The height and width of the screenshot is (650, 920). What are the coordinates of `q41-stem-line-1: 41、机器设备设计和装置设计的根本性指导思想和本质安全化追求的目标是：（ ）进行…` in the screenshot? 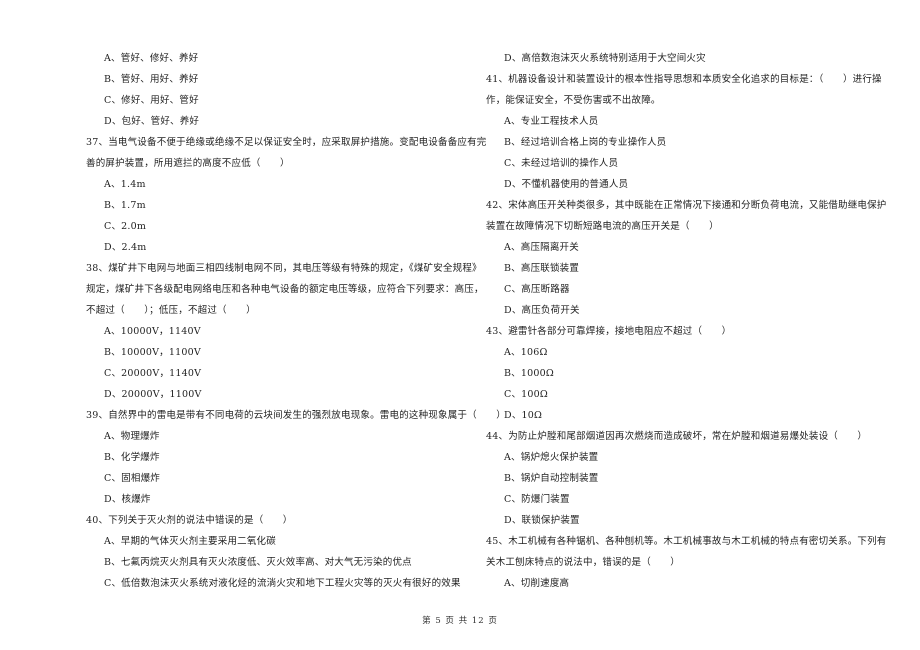 It's located at (684, 79).